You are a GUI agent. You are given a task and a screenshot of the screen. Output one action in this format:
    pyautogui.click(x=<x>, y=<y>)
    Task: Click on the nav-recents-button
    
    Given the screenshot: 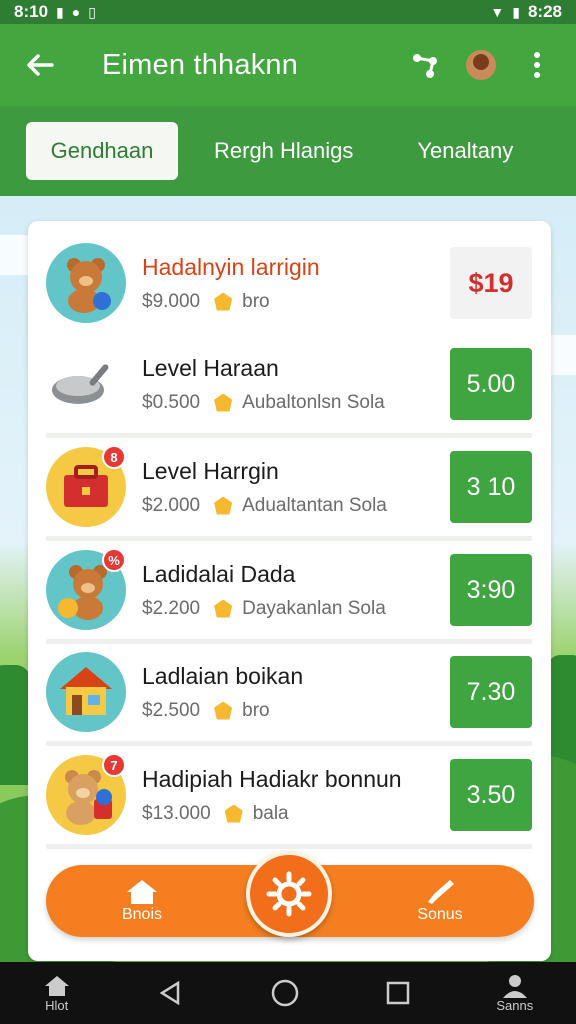 What is the action you would take?
    pyautogui.click(x=398, y=993)
    